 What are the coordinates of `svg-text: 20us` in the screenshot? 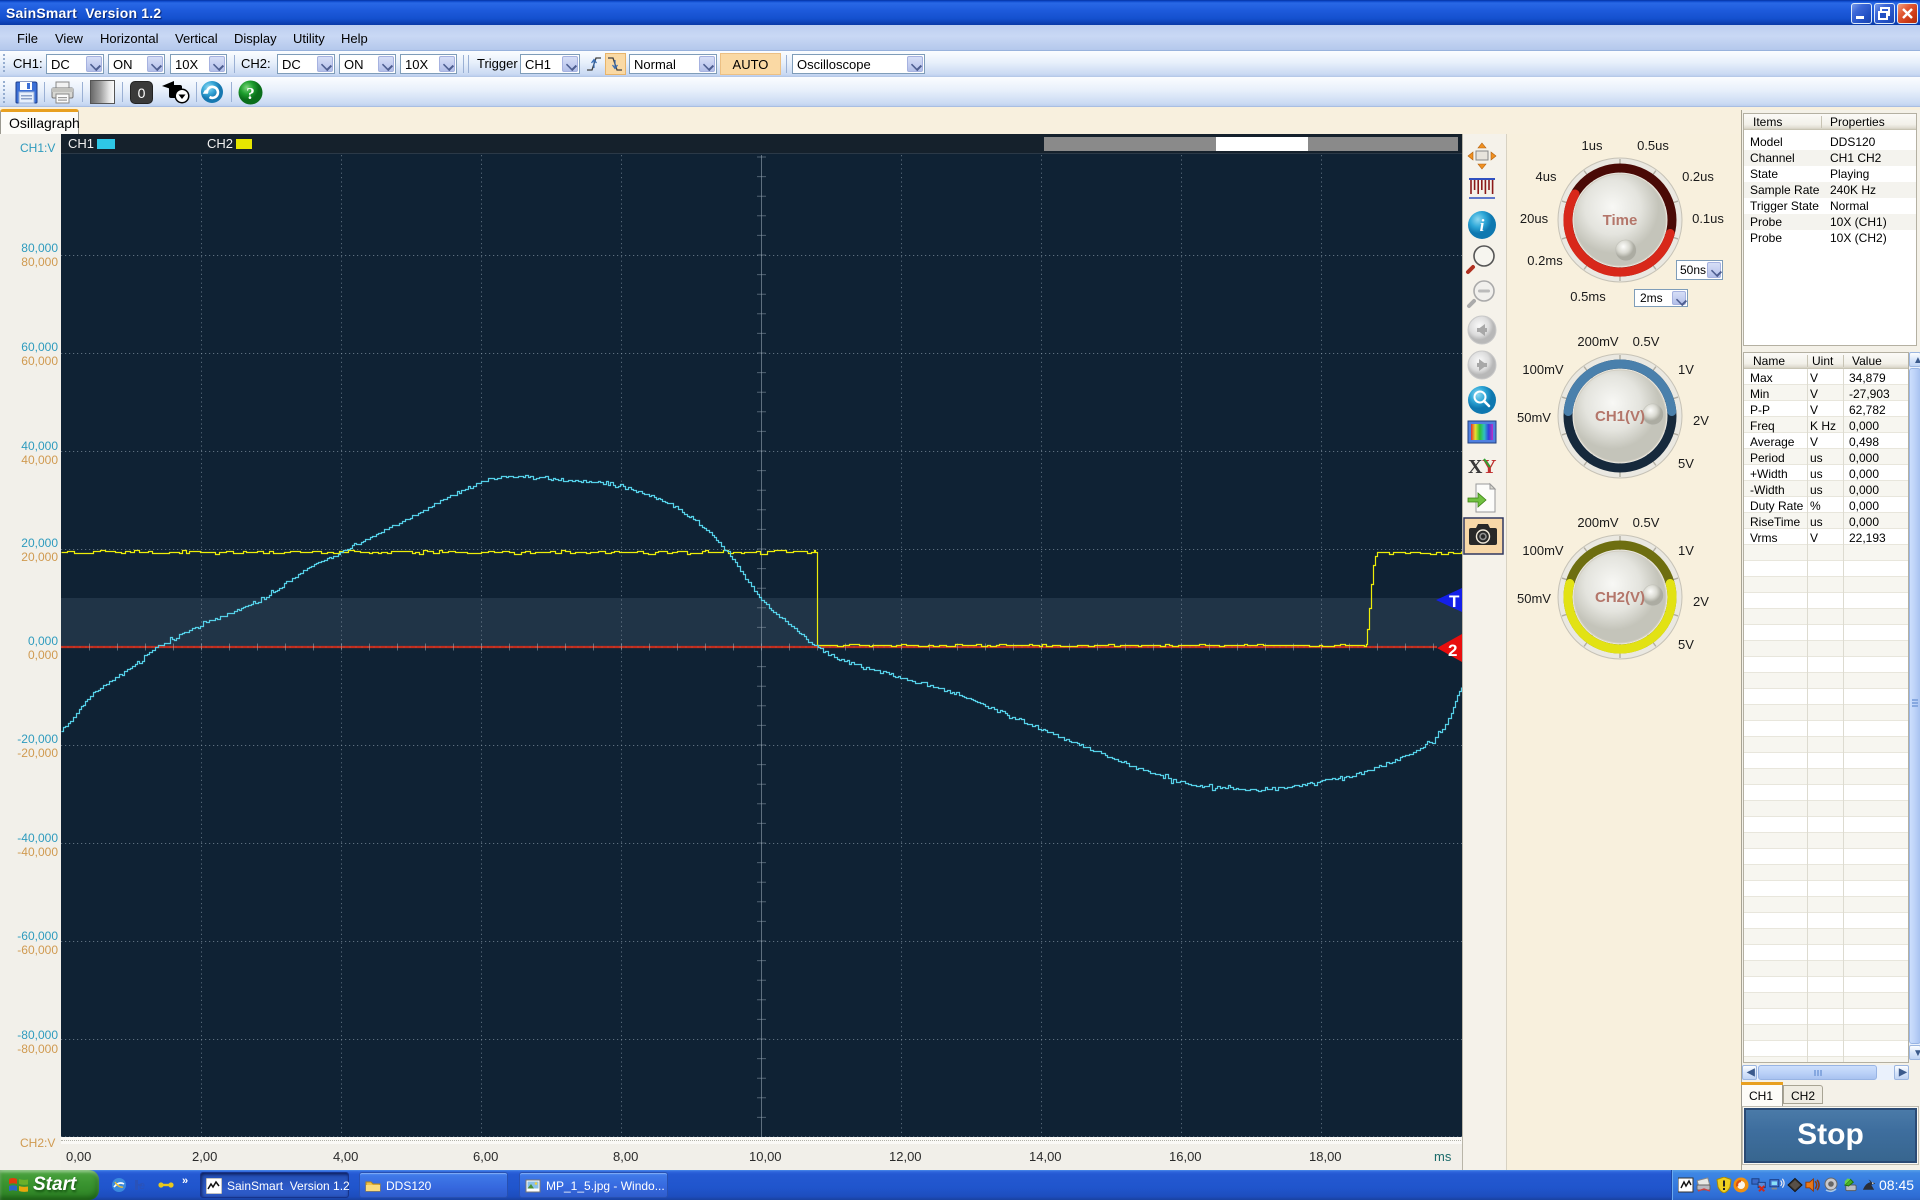 It's located at (1534, 218).